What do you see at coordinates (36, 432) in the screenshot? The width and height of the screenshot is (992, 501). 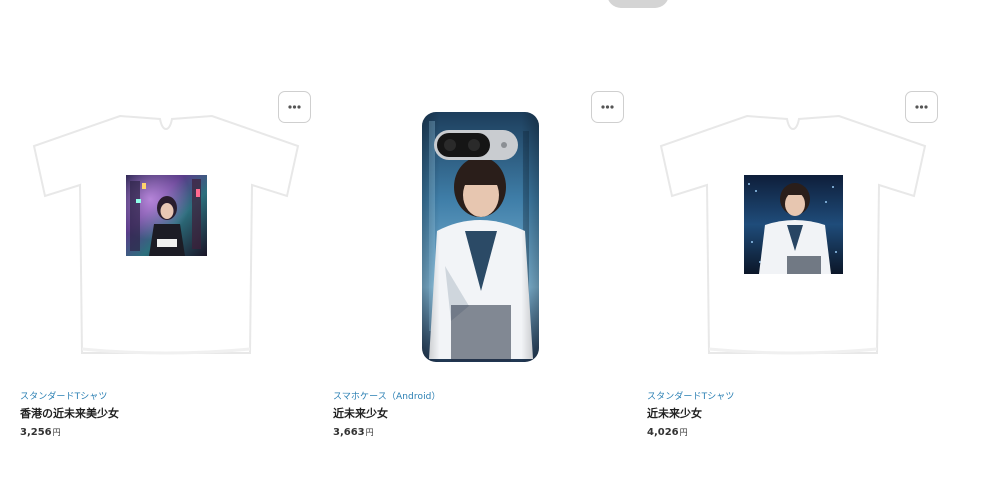 I see `price-value: 3,256` at bounding box center [36, 432].